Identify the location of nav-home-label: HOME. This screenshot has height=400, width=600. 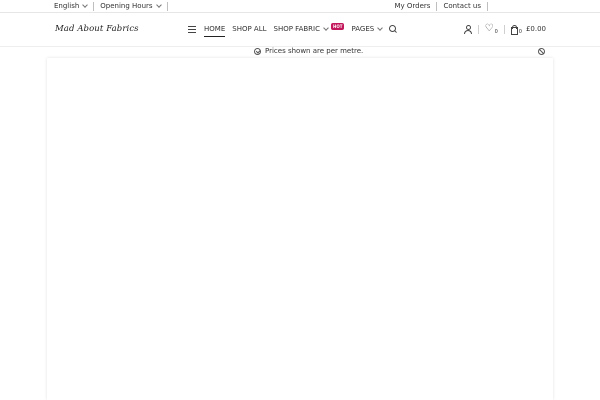
(215, 29).